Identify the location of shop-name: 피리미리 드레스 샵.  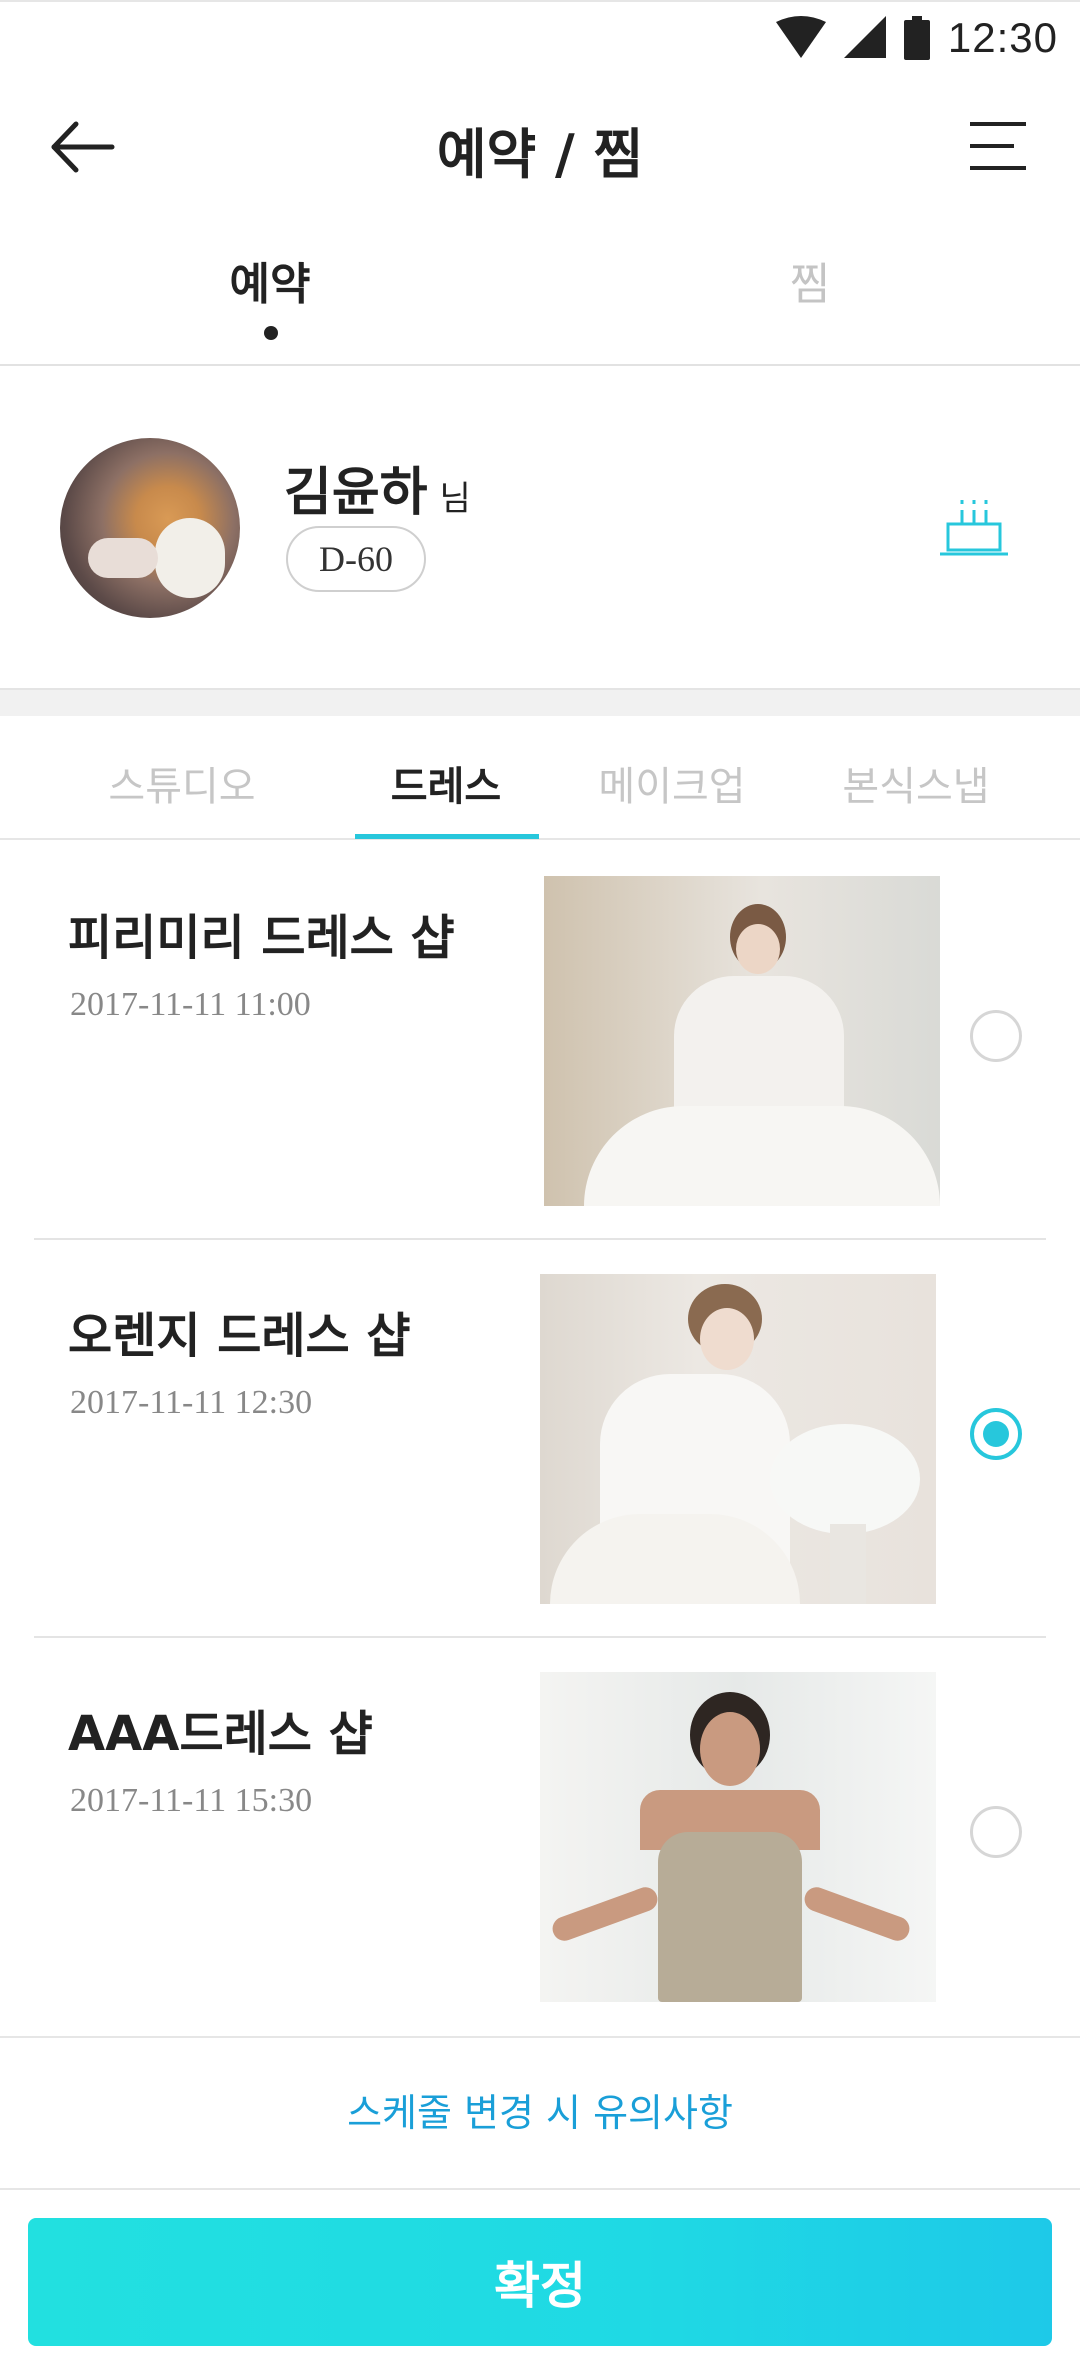
(261, 938).